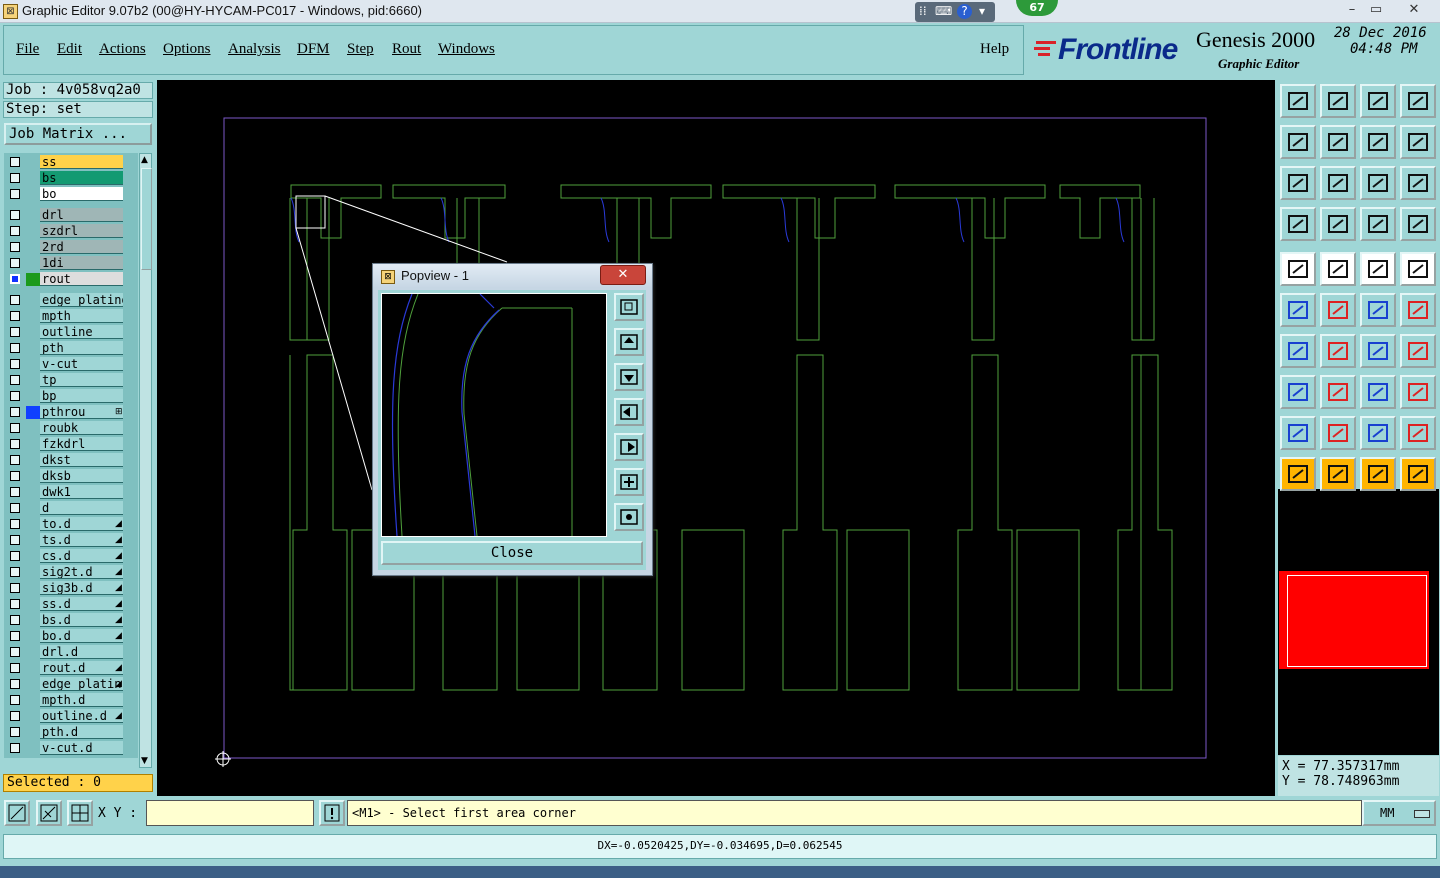 The image size is (1440, 878). I want to click on layer-row: sig3b.d ◢, so click(71, 588).